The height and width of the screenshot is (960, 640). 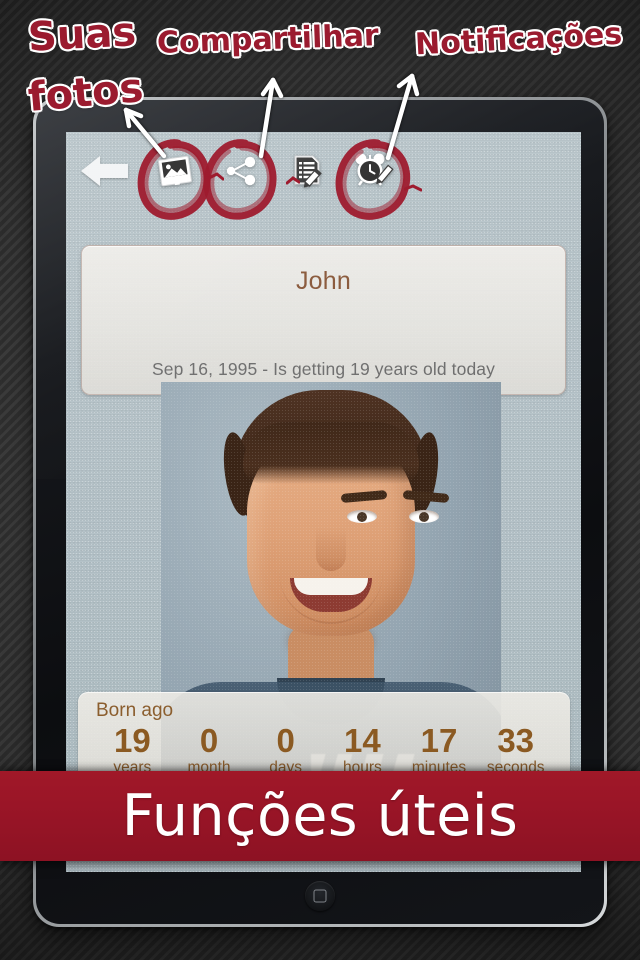 I want to click on annotation-label-photos-line1: Suas, so click(x=82, y=35).